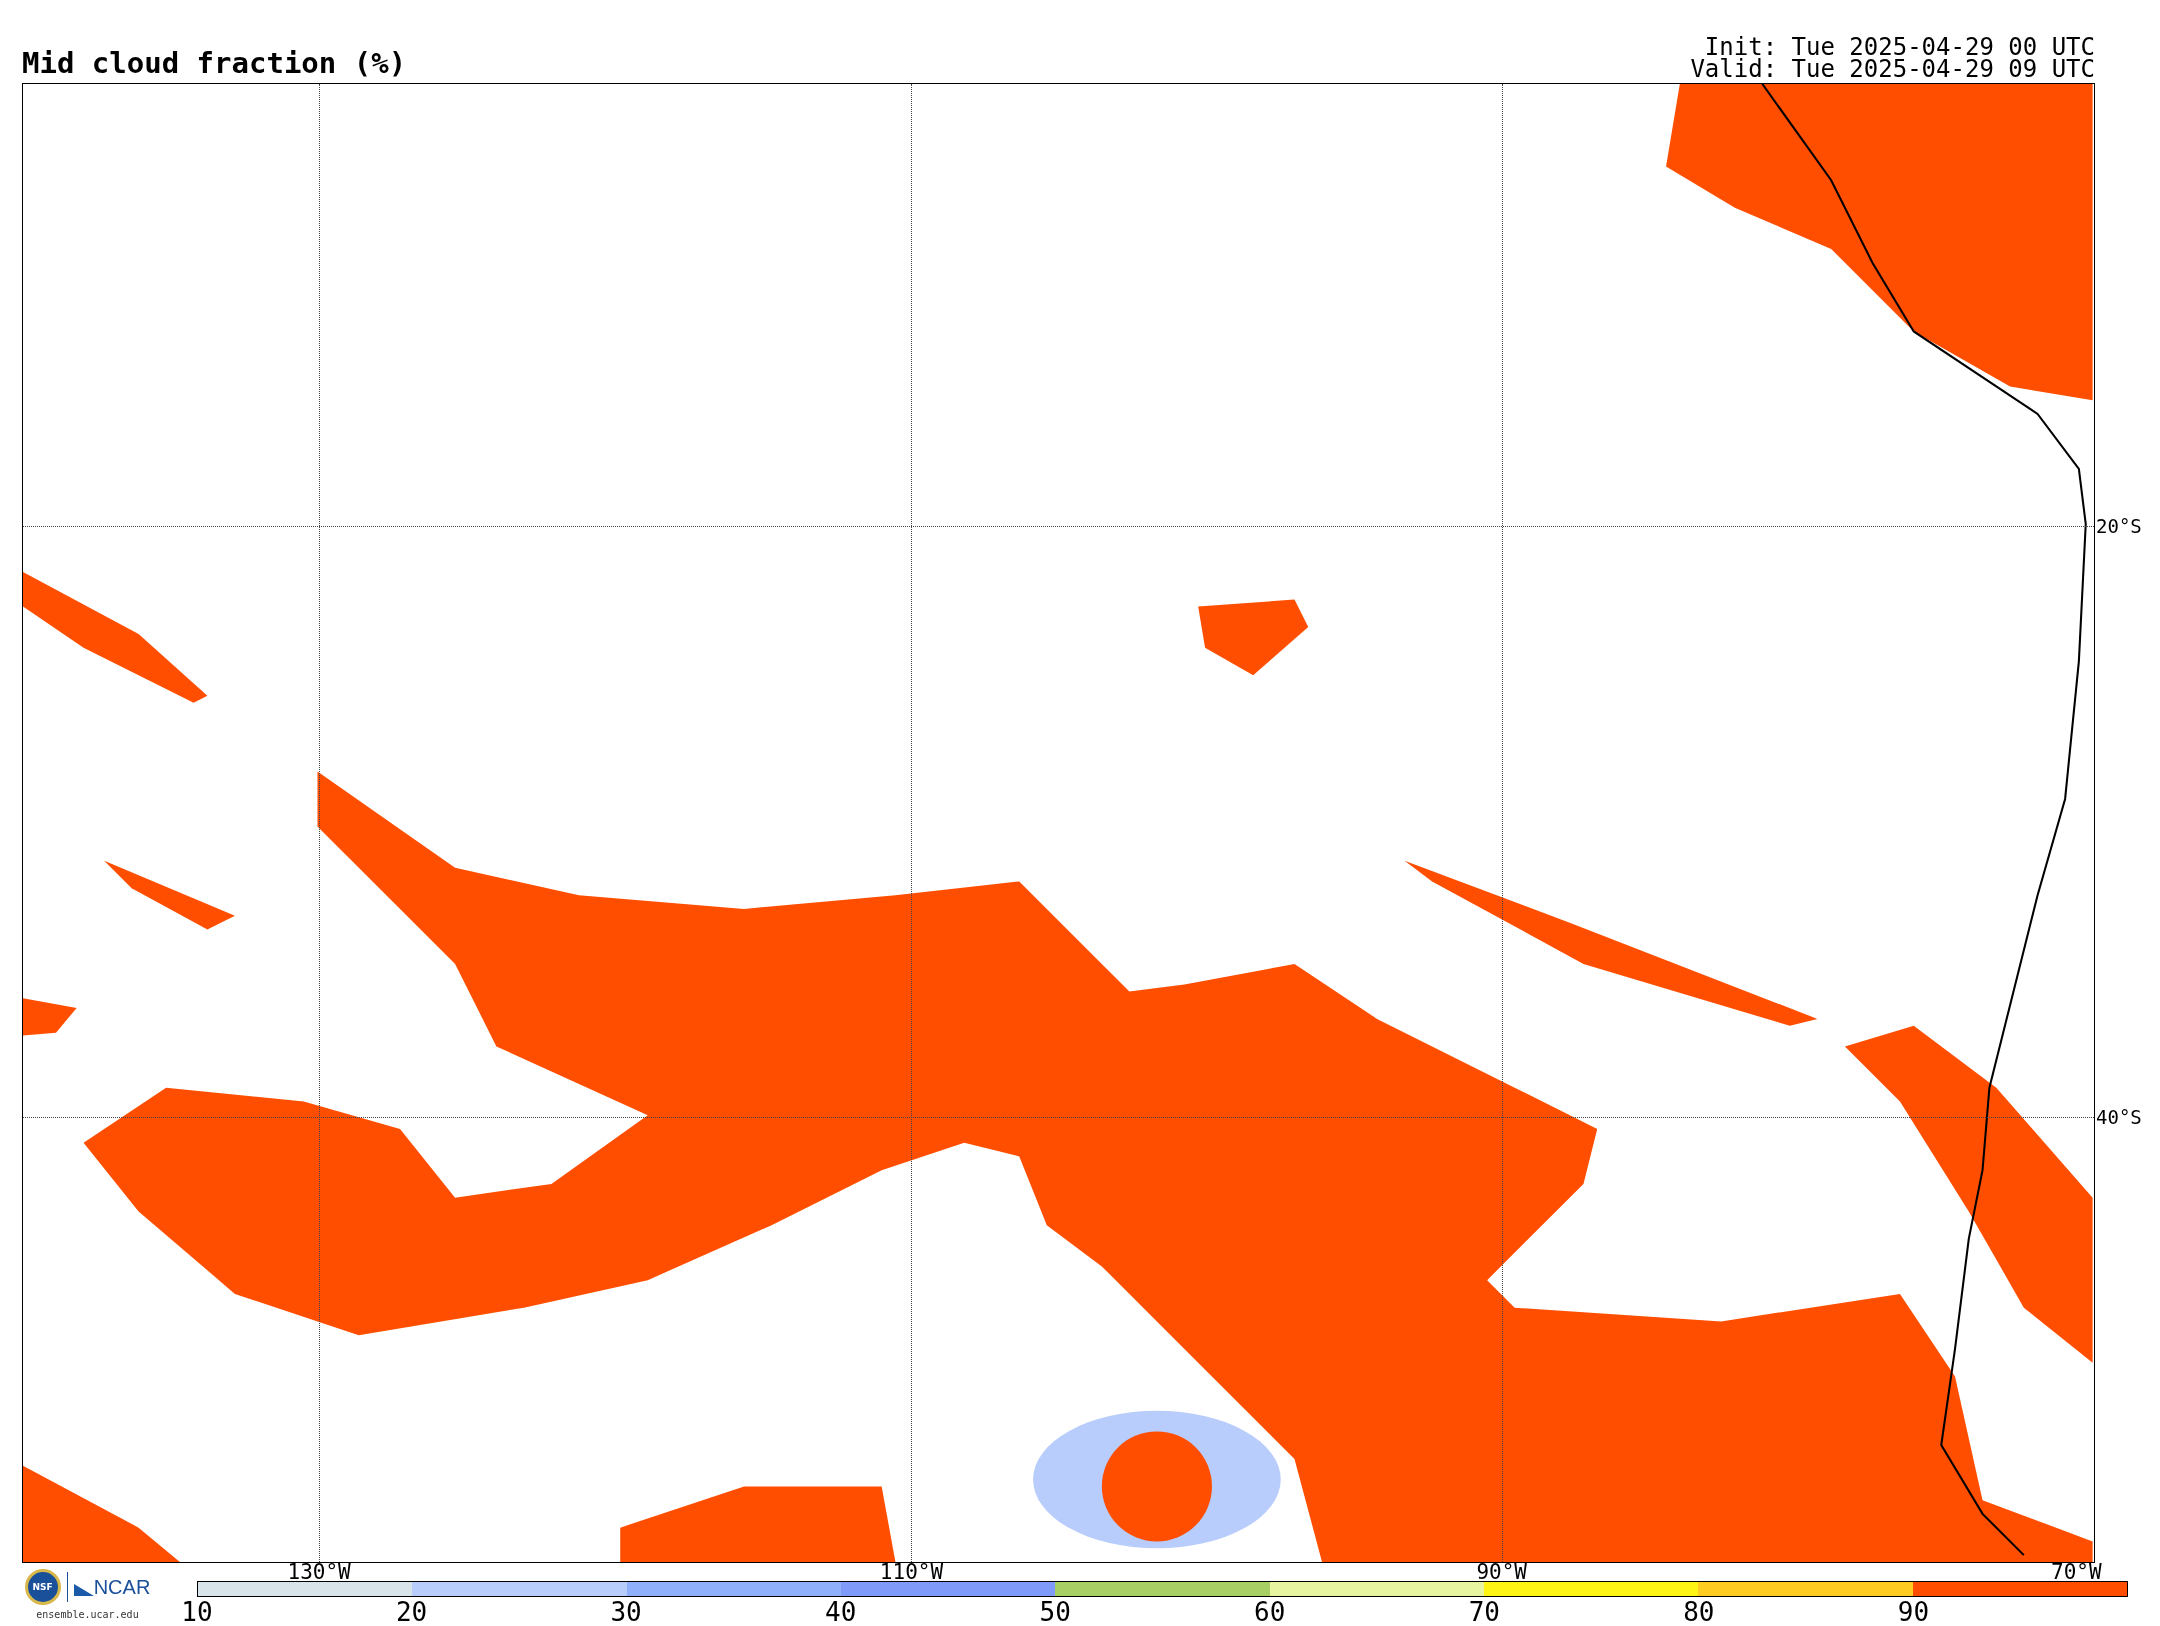 Image resolution: width=2160 pixels, height=1626 pixels. What do you see at coordinates (214, 65) in the screenshot?
I see `chart-title: Mid cloud fraction (%)` at bounding box center [214, 65].